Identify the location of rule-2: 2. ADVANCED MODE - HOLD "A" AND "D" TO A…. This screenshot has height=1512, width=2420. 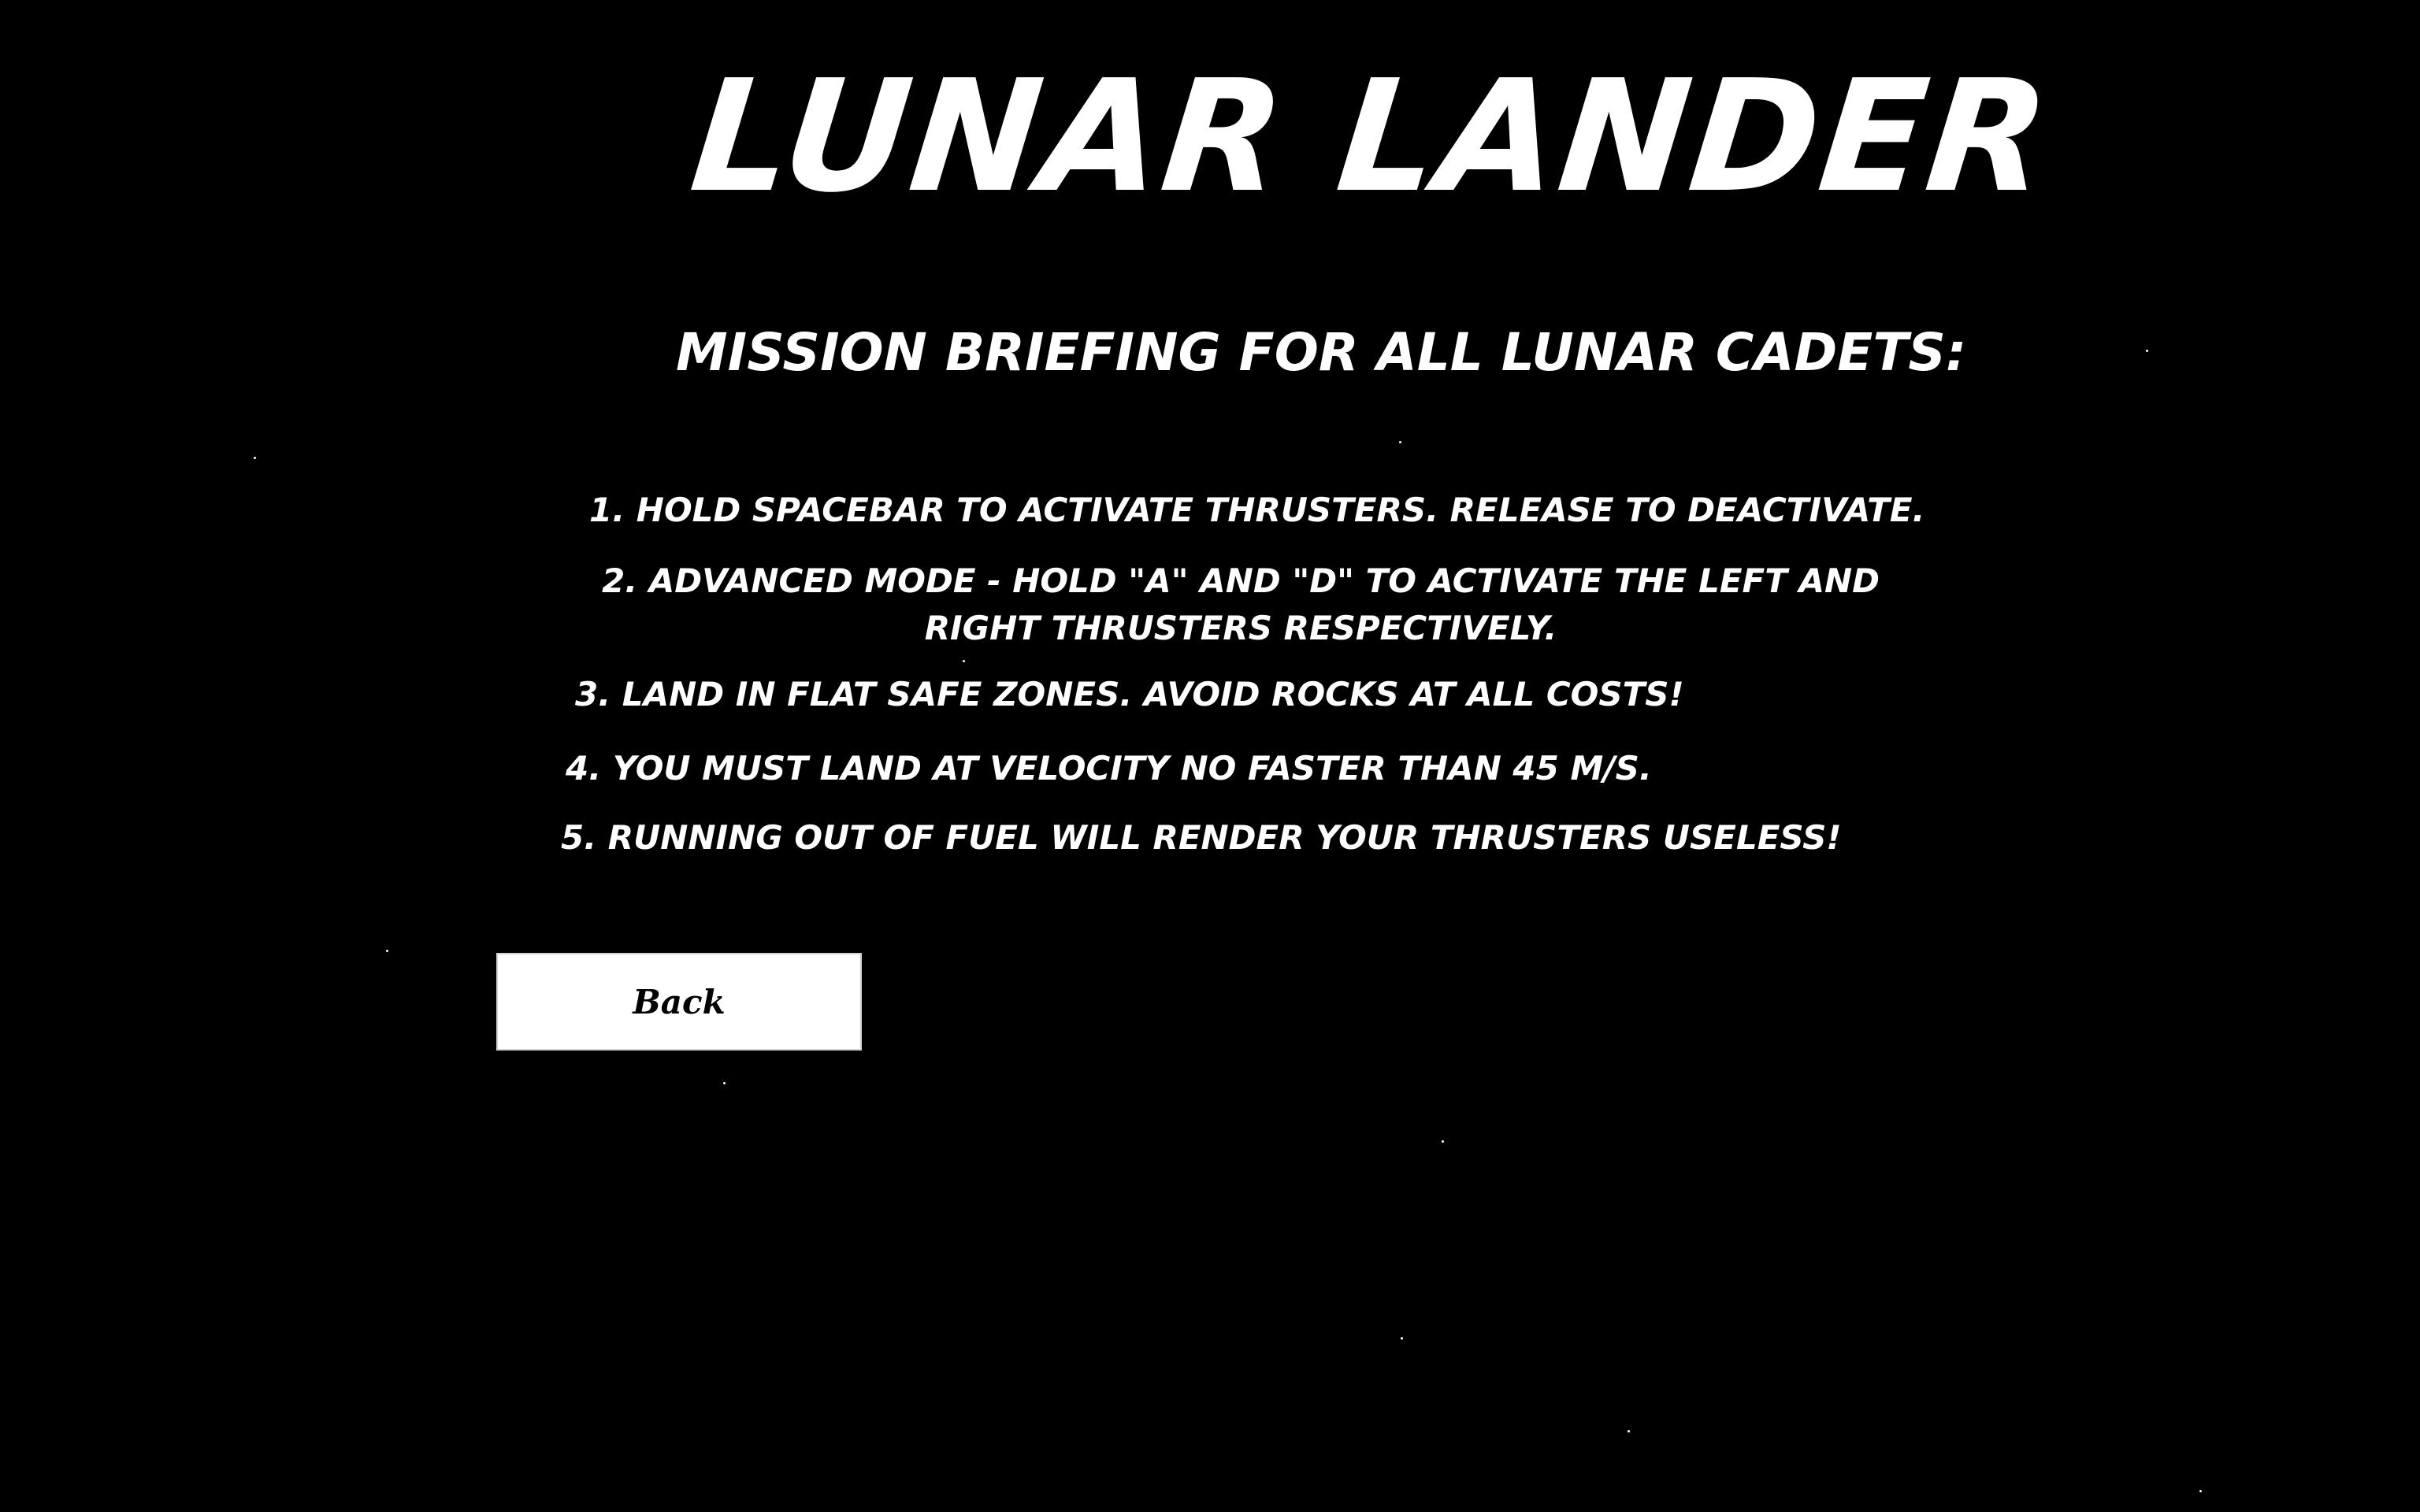
(1240, 604).